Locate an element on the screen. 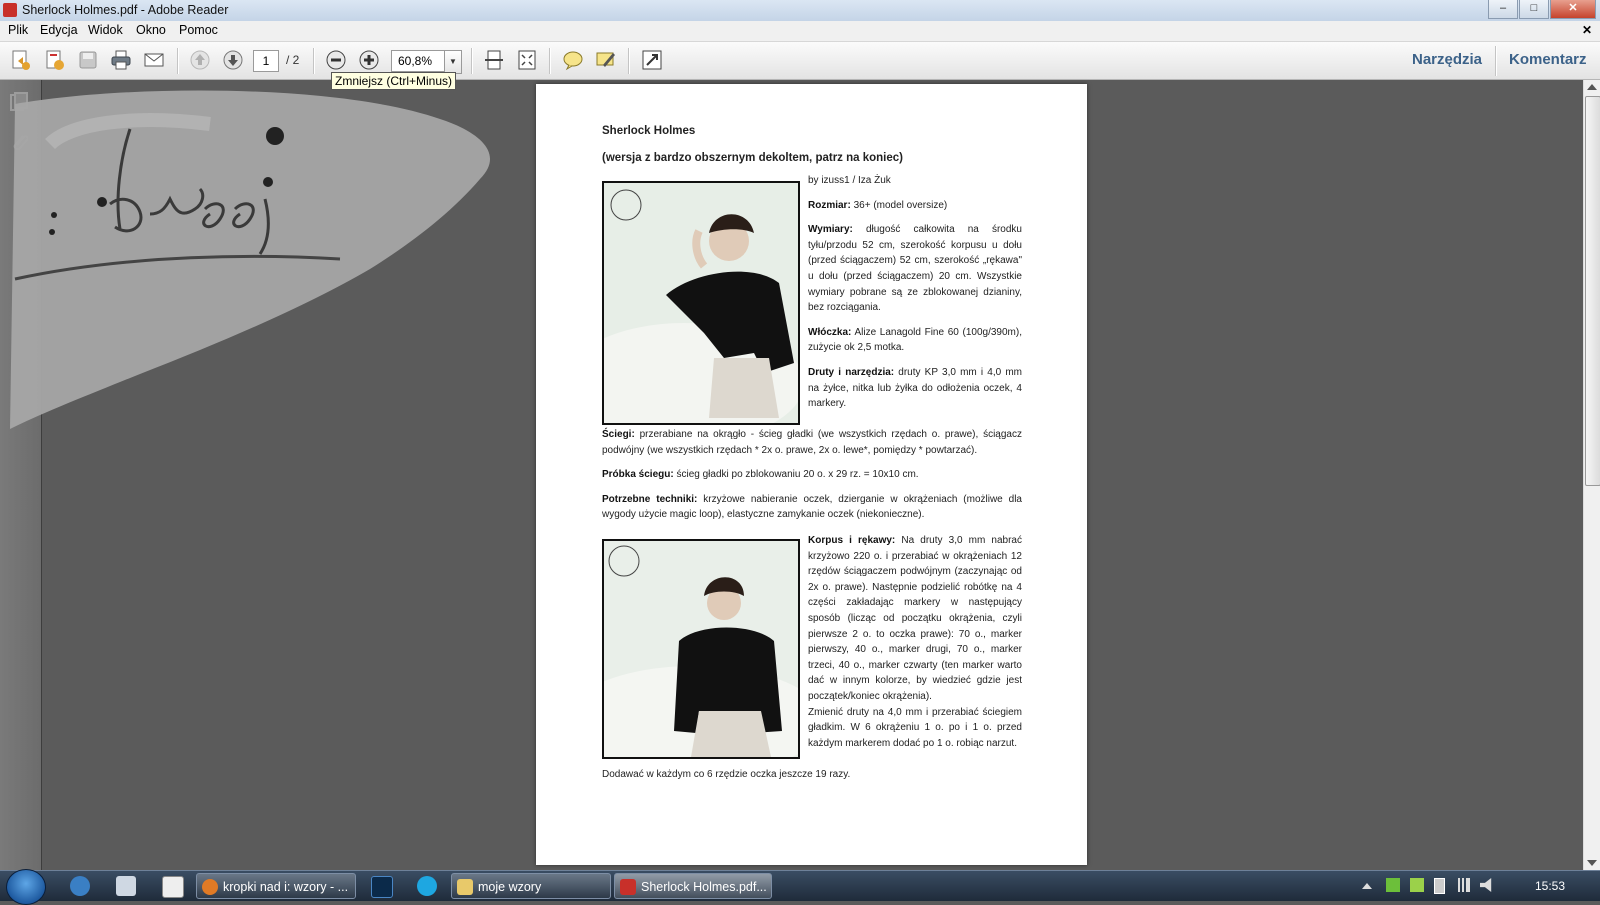 Image resolution: width=1600 pixels, height=905 pixels. fit-page-icon is located at coordinates (527, 60).